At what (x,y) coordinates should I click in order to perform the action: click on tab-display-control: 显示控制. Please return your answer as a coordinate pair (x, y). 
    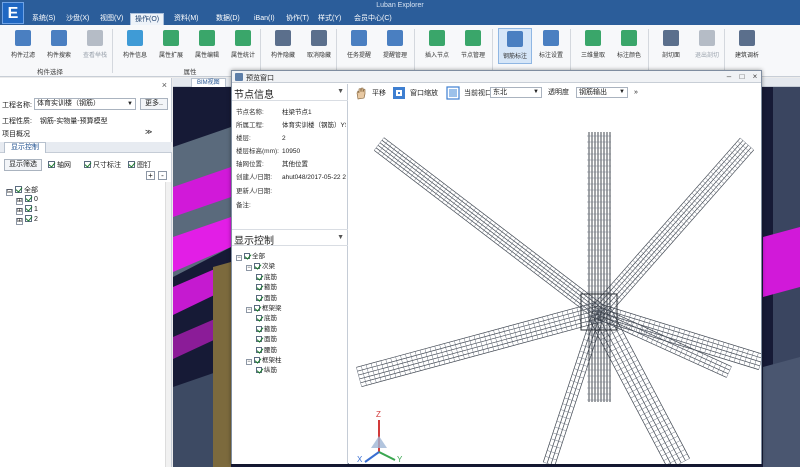
    Looking at the image, I should click on (25, 147).